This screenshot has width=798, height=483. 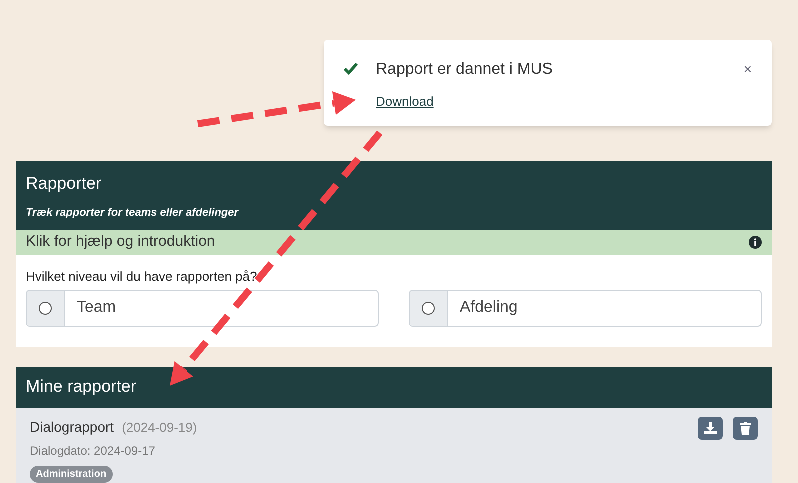 What do you see at coordinates (72, 427) in the screenshot?
I see `report-name: Dialograpport` at bounding box center [72, 427].